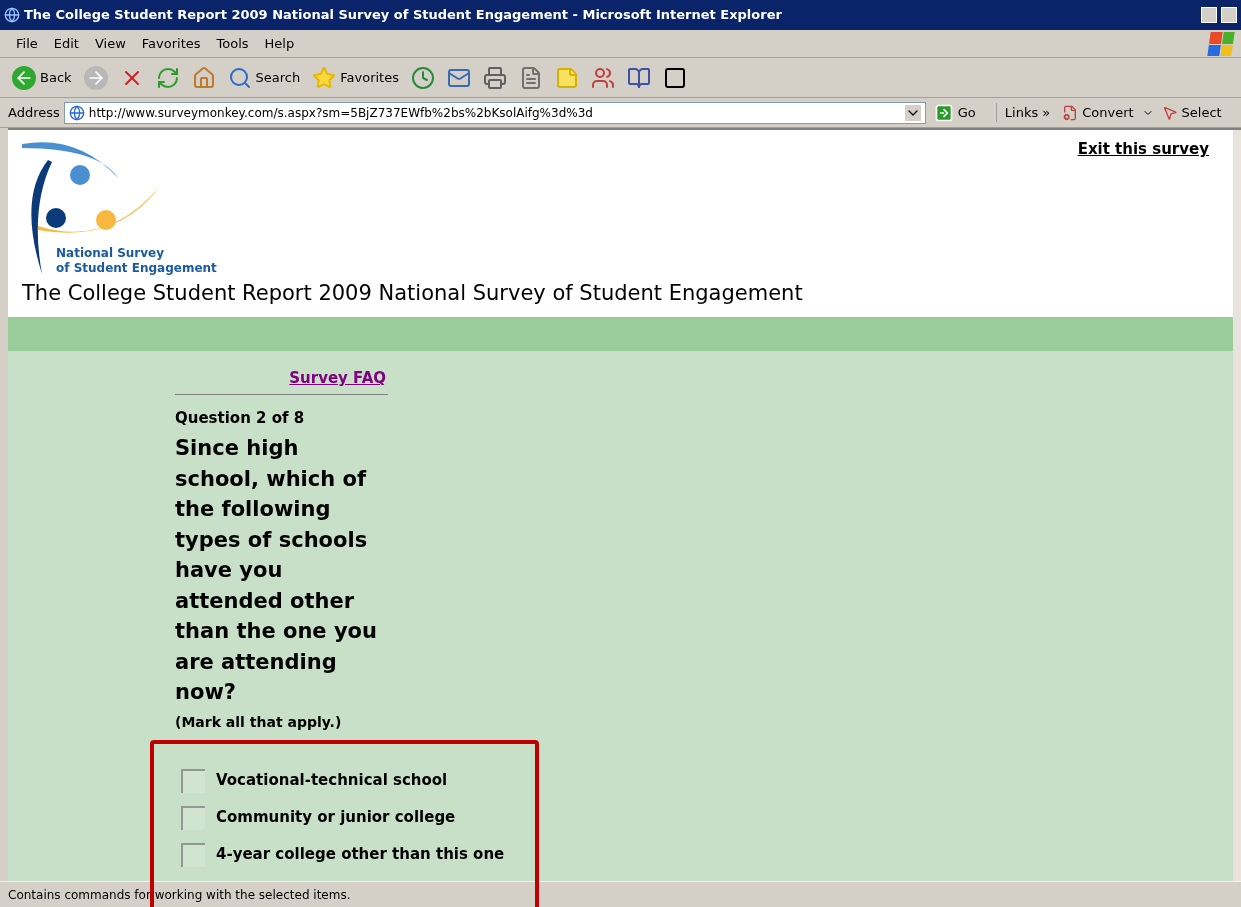  Describe the element at coordinates (494, 77) in the screenshot. I see `print-icon` at that location.